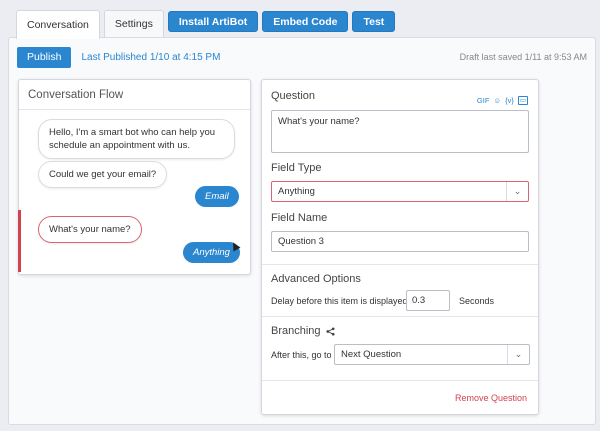 This screenshot has height=431, width=600. What do you see at coordinates (90, 229) in the screenshot?
I see `bot-message-name: What's your name?` at bounding box center [90, 229].